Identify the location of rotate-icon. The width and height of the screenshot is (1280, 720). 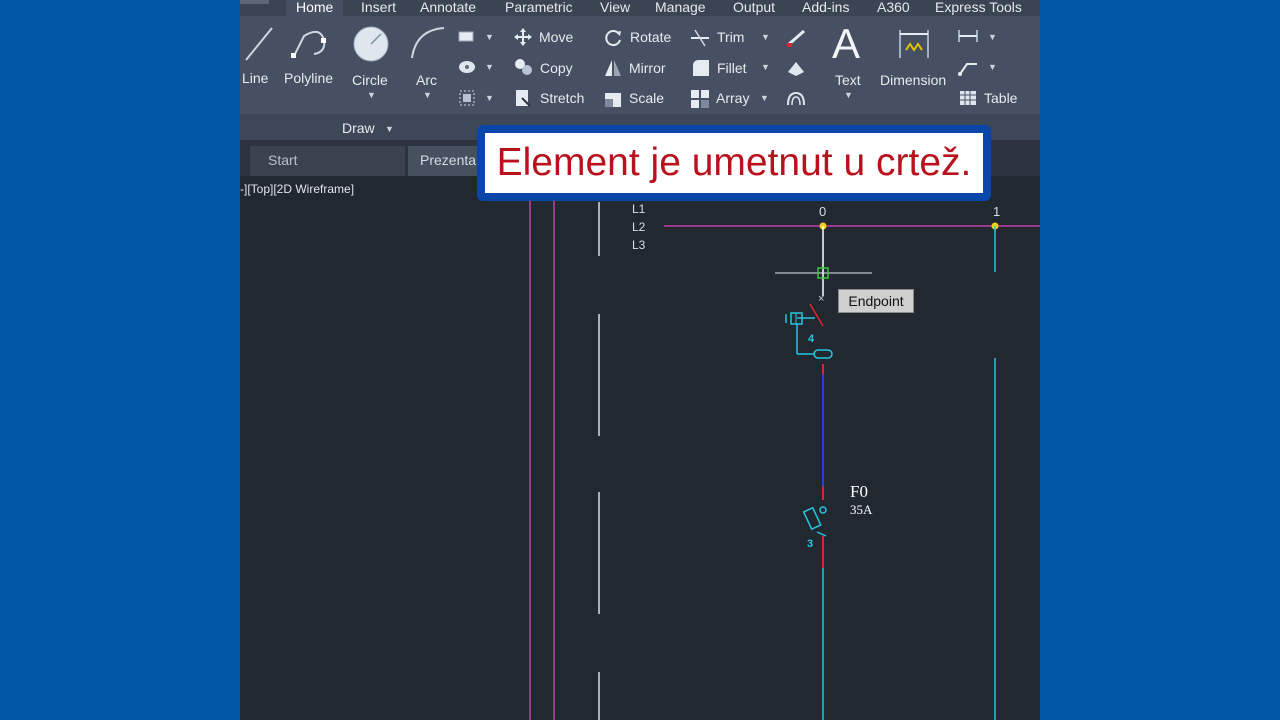
(613, 38).